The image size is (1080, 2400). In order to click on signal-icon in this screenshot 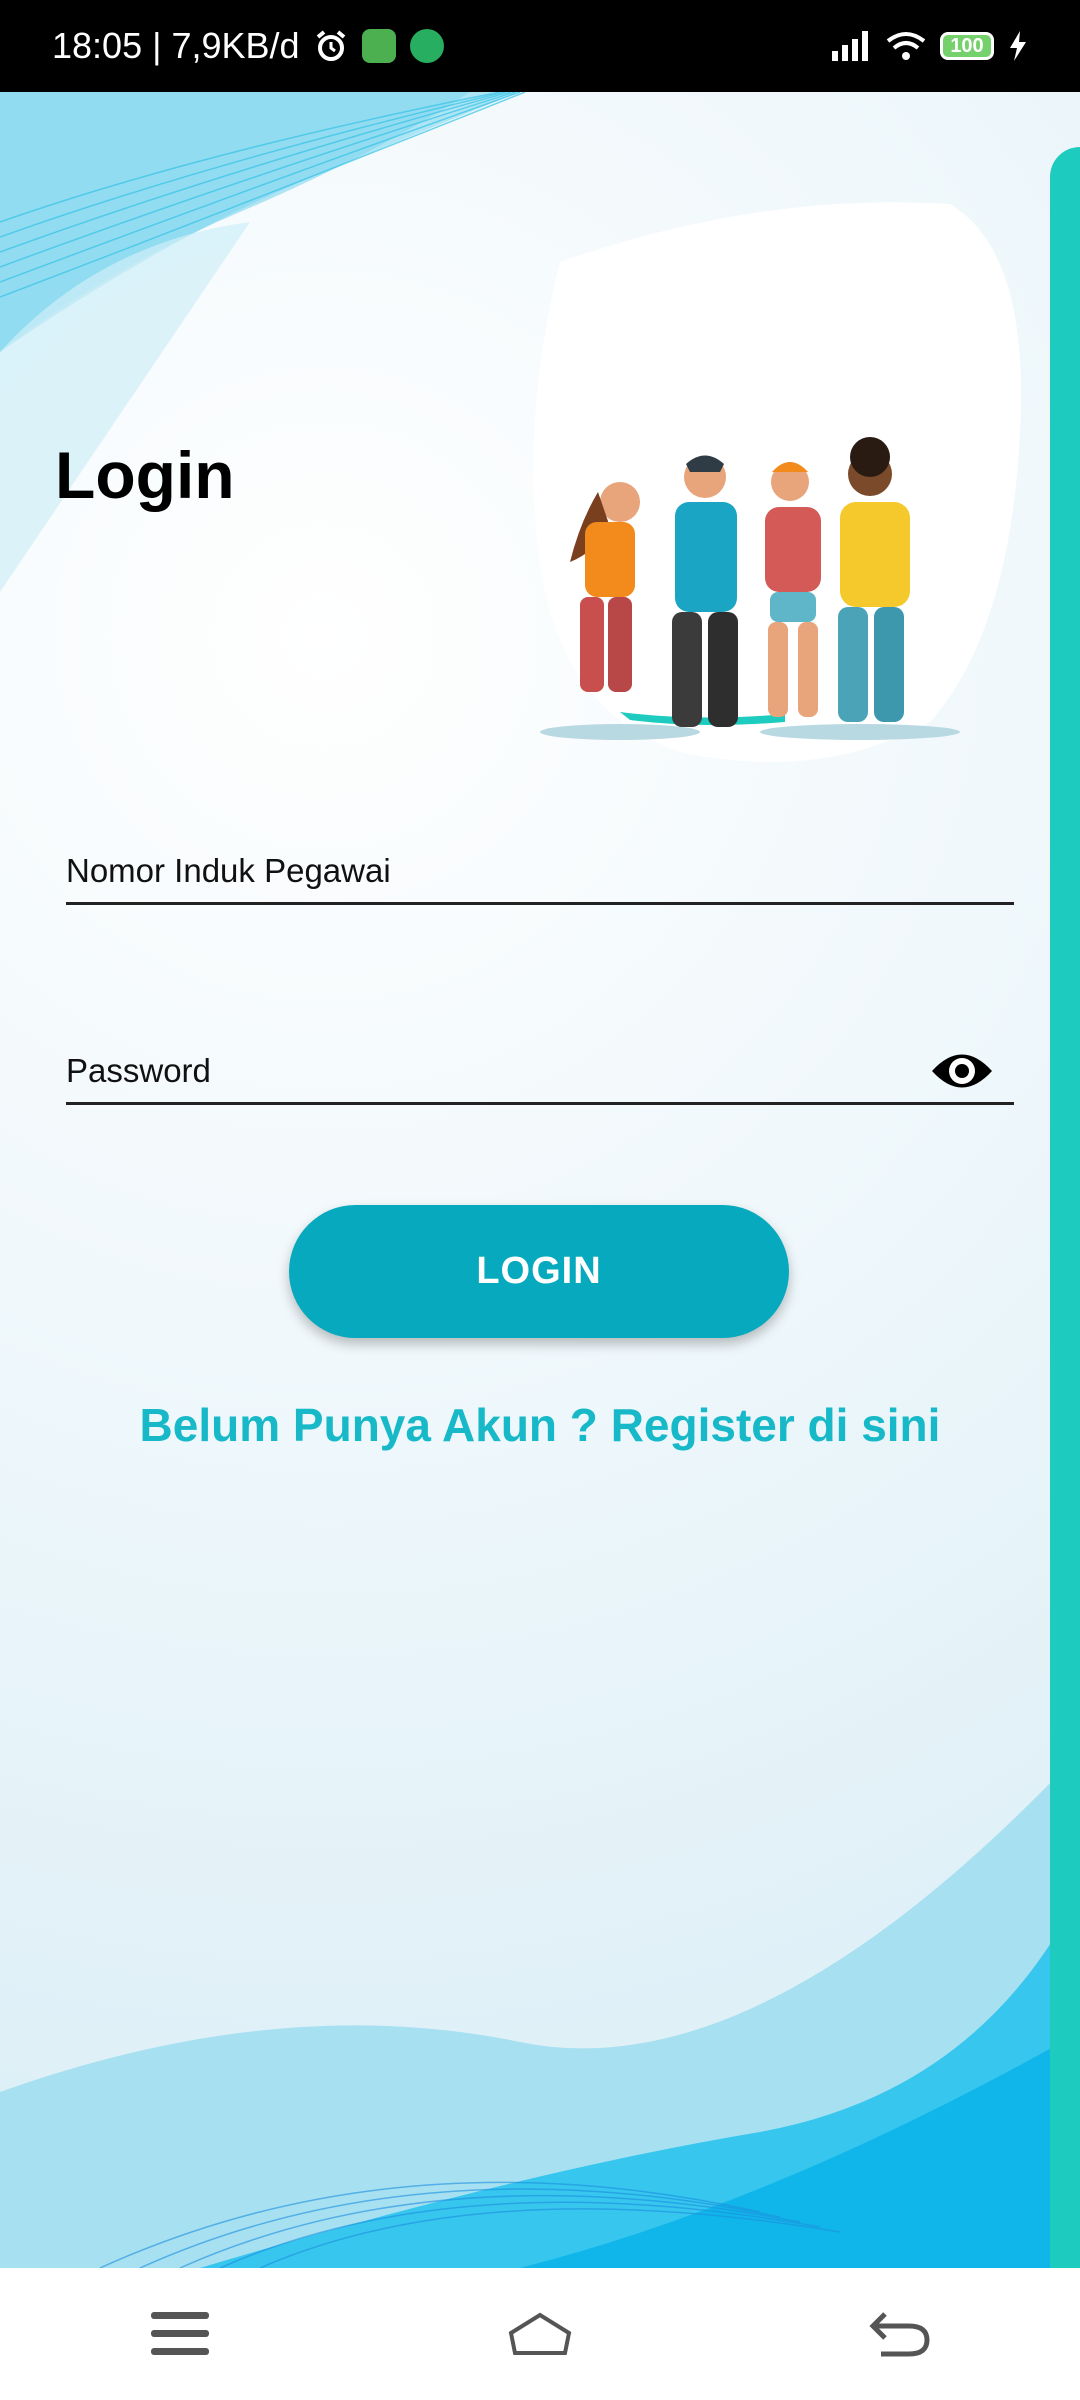, I will do `click(850, 46)`.